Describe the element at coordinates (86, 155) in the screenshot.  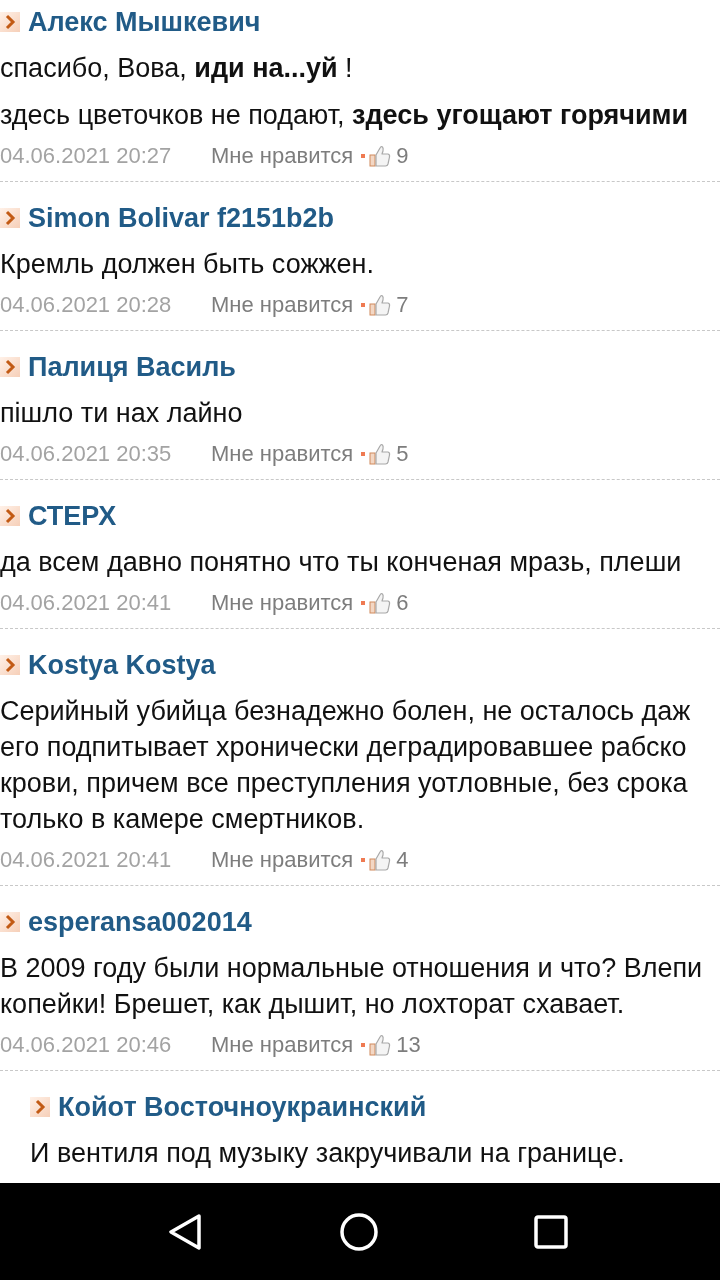
I see `comment-date: 04.06.2021 20:27` at that location.